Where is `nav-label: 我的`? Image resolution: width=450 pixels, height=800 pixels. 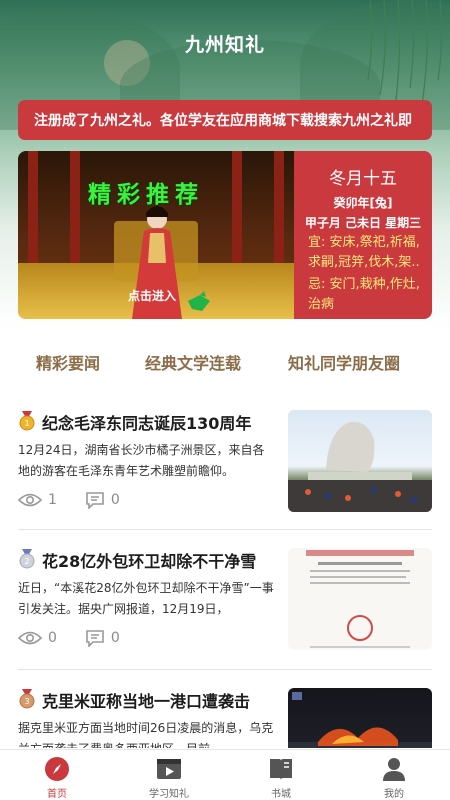
nav-label: 我的 is located at coordinates (394, 794).